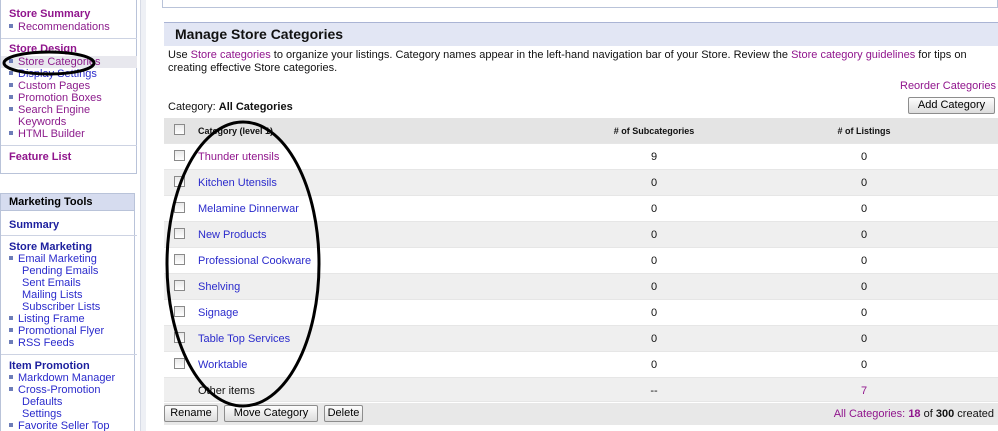  Describe the element at coordinates (43, 49) in the screenshot. I see `store-design-link: Store Design` at that location.